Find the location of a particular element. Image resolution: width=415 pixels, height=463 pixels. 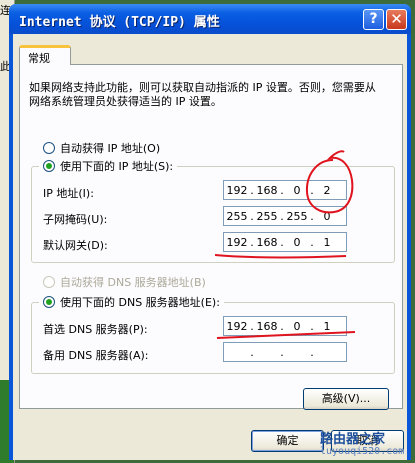

ip-address-octet-1: 192 is located at coordinates (237, 190).